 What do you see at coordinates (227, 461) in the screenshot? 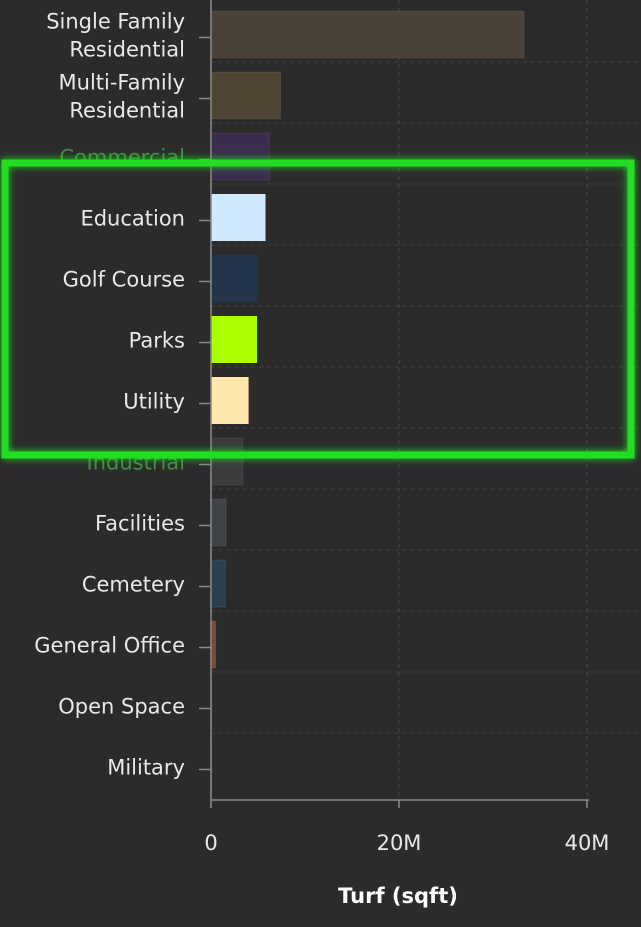
I see `bar-industrial` at bounding box center [227, 461].